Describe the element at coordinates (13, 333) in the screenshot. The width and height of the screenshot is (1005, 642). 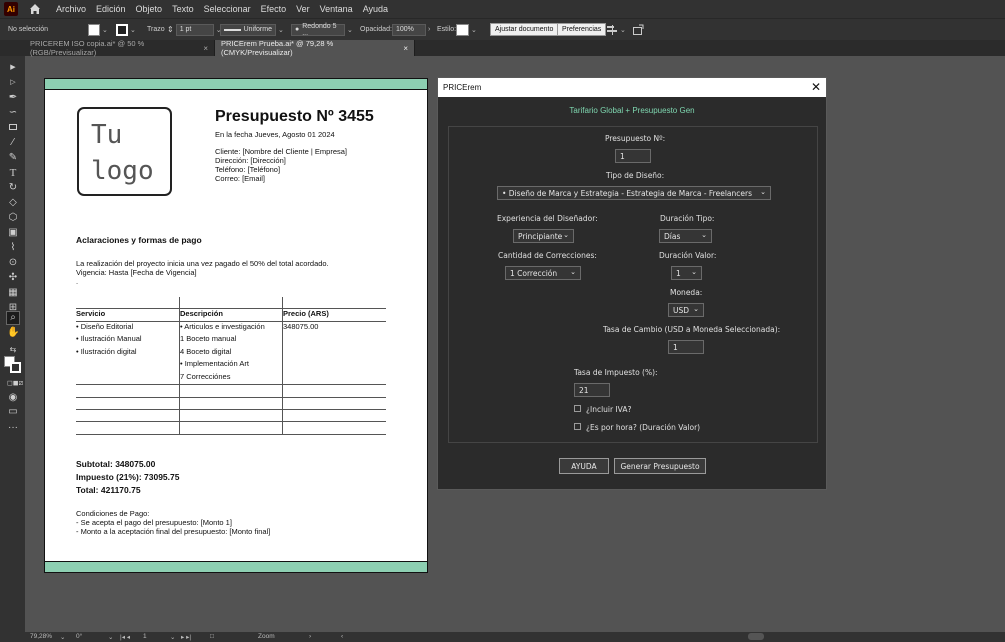
I see `hand-tool-icon: ✋` at that location.